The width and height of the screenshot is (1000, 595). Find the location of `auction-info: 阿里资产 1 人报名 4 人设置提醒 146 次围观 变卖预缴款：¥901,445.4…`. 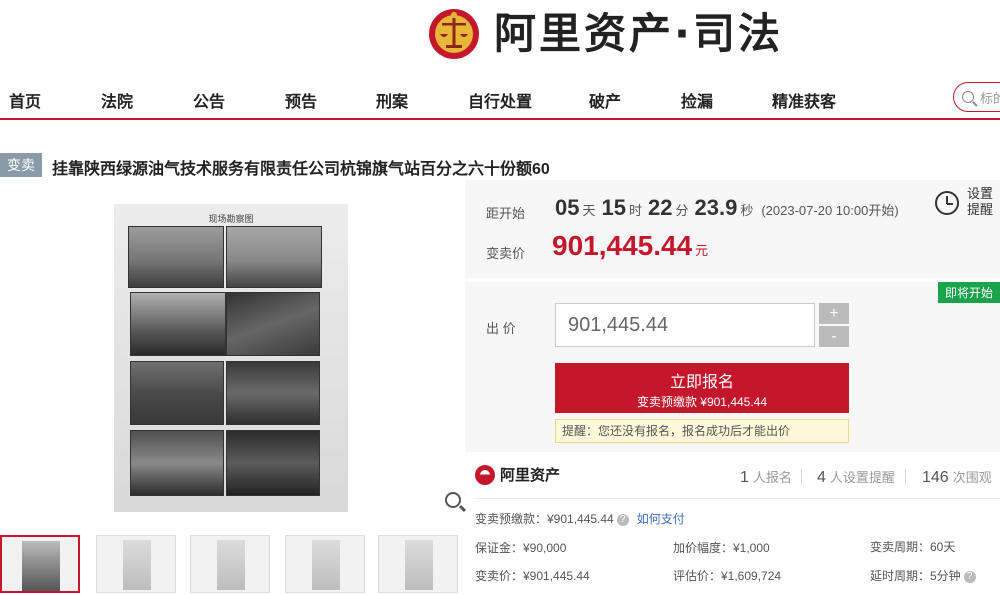

auction-info: 阿里资产 1 人报名 4 人设置提醒 146 次围观 变卖预缴款：¥901,445.4… is located at coordinates (732, 523).